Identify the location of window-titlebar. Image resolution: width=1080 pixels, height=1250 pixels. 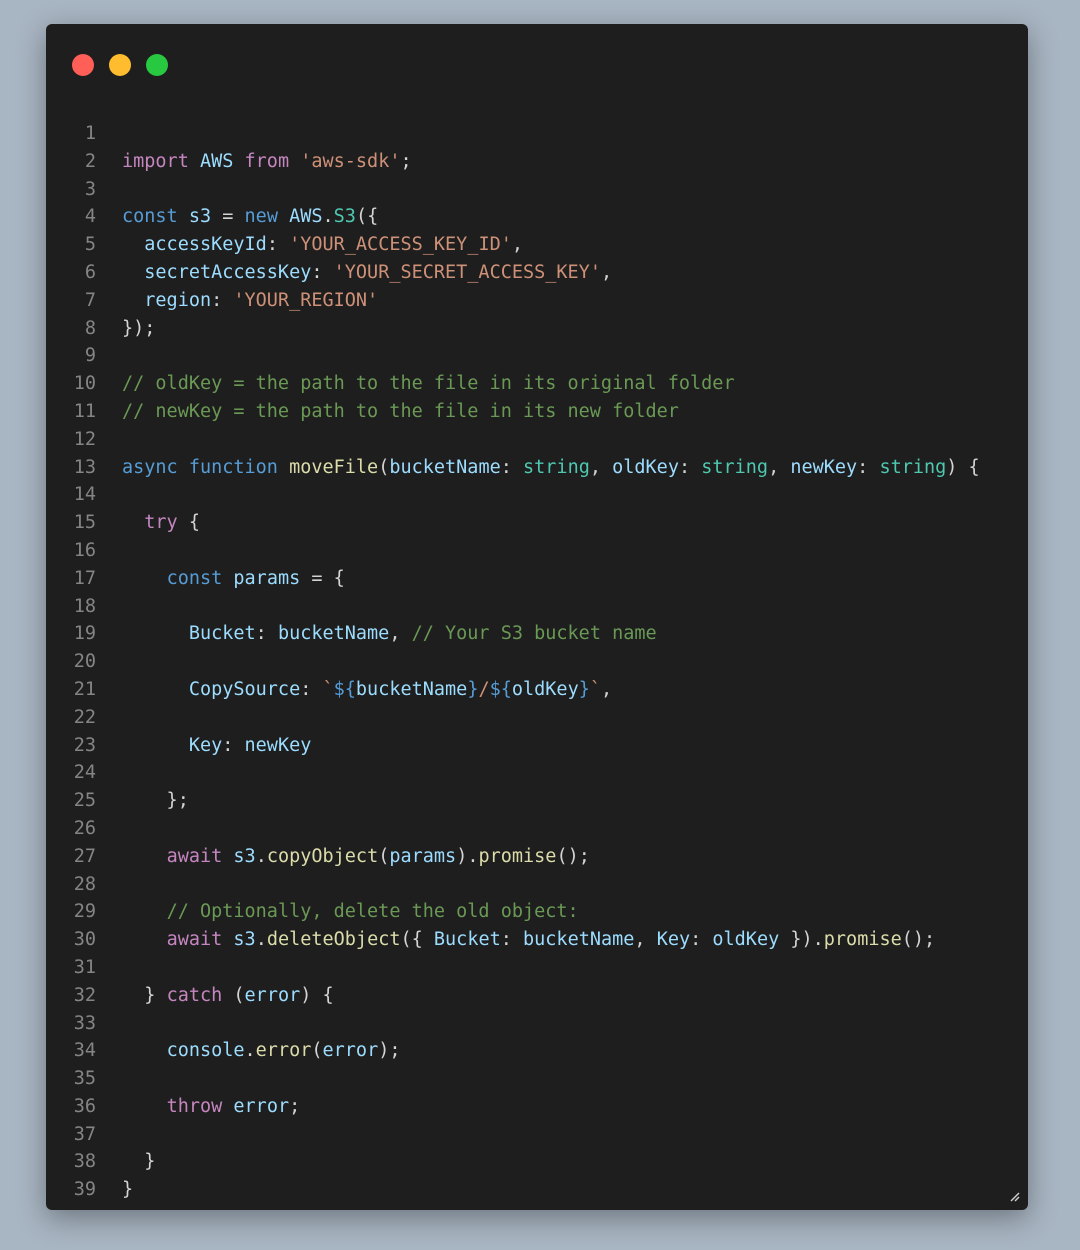
(537, 64).